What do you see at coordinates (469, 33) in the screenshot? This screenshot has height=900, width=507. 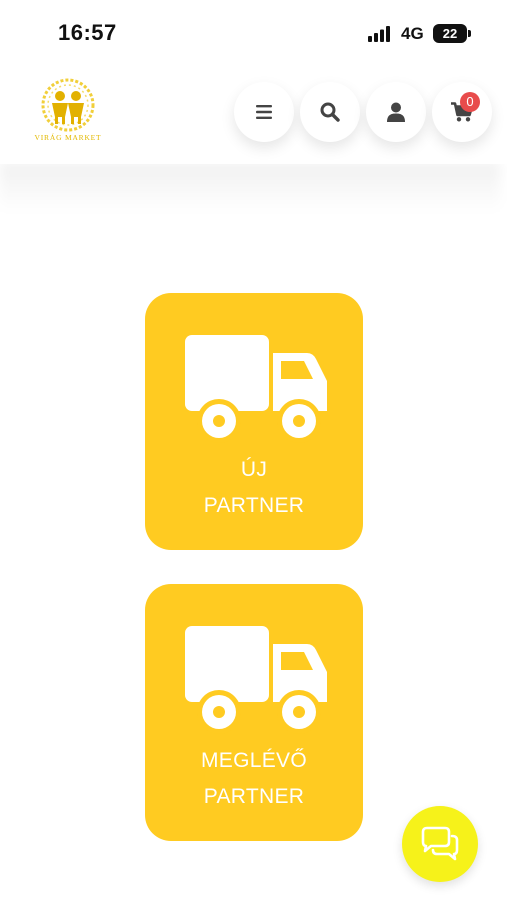 I see `battery-cap` at bounding box center [469, 33].